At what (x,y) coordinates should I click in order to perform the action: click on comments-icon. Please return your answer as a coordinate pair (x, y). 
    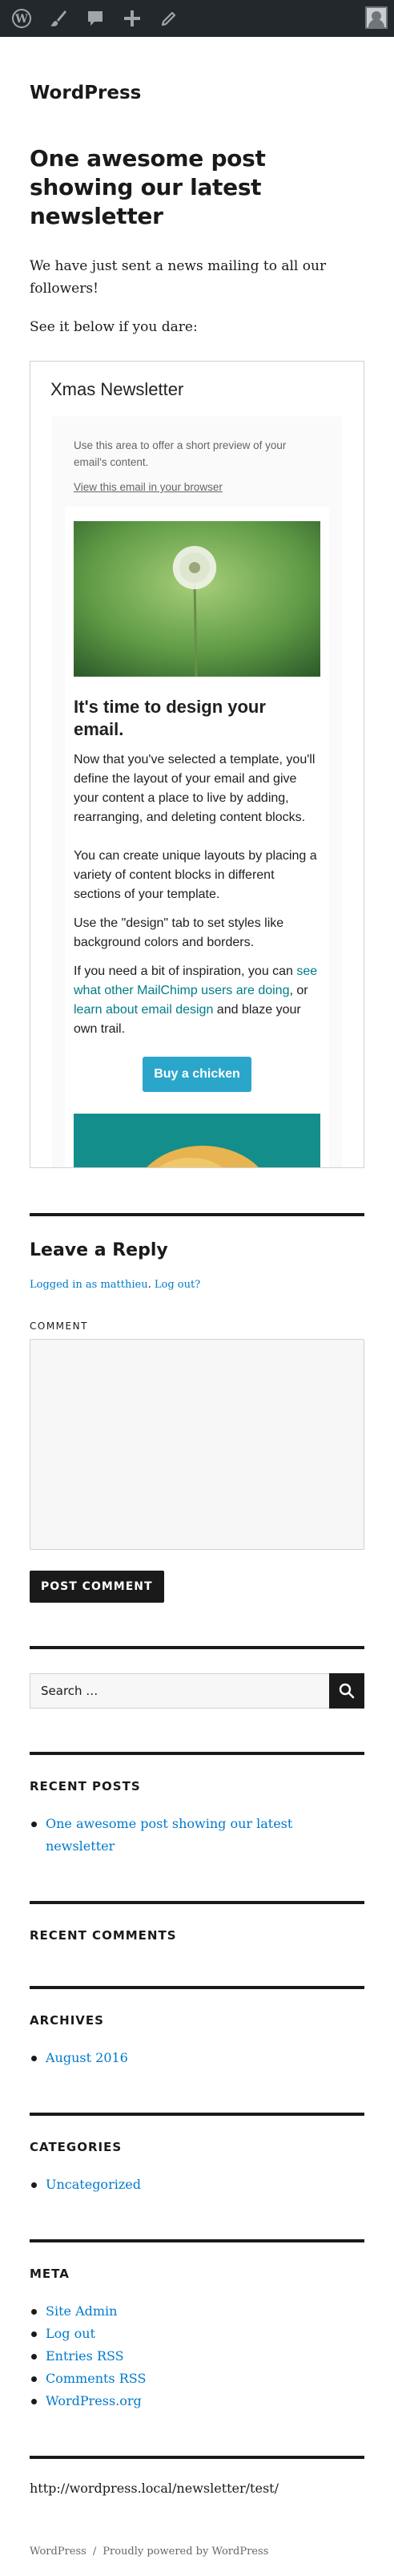
    Looking at the image, I should click on (95, 18).